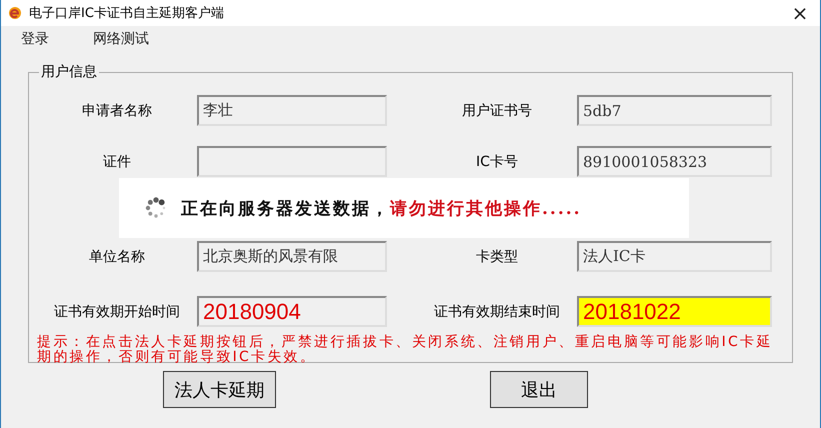 Image resolution: width=821 pixels, height=428 pixels. Describe the element at coordinates (292, 311) in the screenshot. I see `input-field: 20180904` at that location.